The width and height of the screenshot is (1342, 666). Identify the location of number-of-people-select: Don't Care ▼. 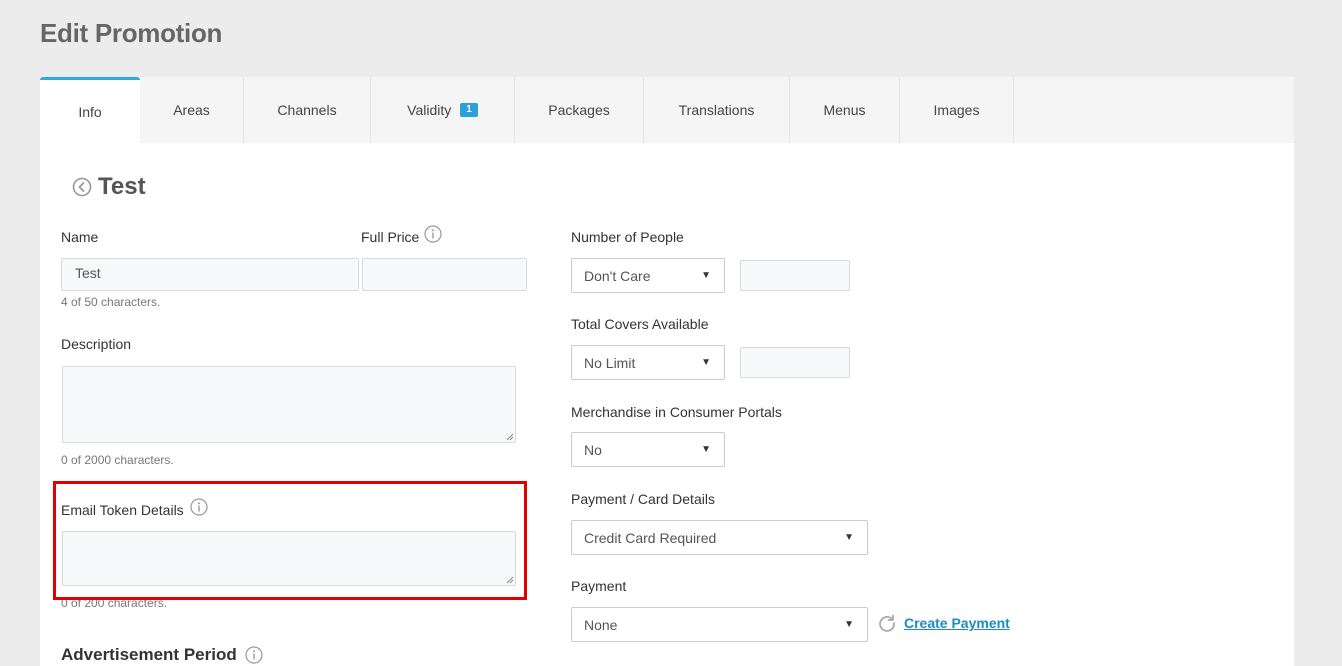
(648, 275).